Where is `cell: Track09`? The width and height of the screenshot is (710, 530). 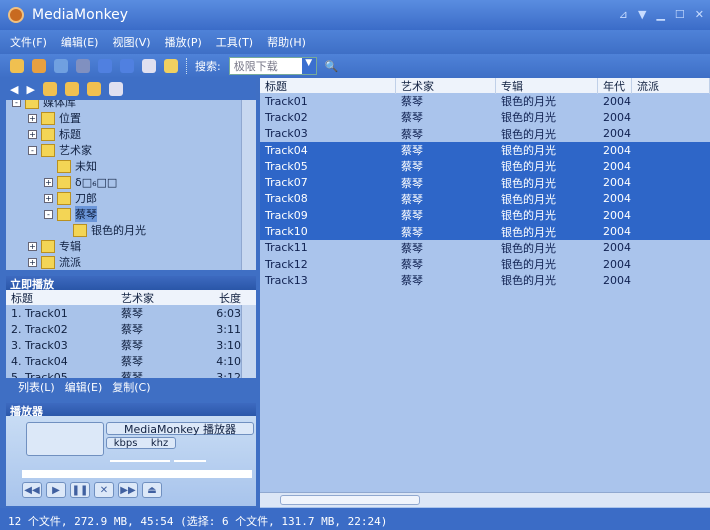
cell: Track09 is located at coordinates (286, 215).